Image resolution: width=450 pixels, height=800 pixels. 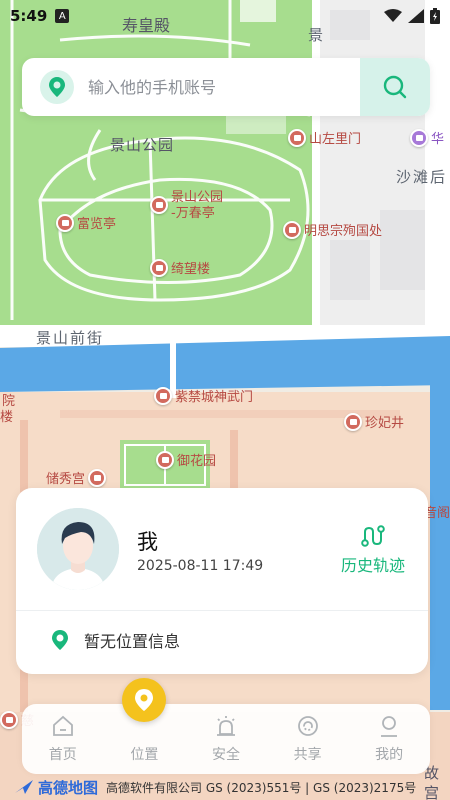 I want to click on history-track-button: 历史轨迹, so click(x=373, y=550).